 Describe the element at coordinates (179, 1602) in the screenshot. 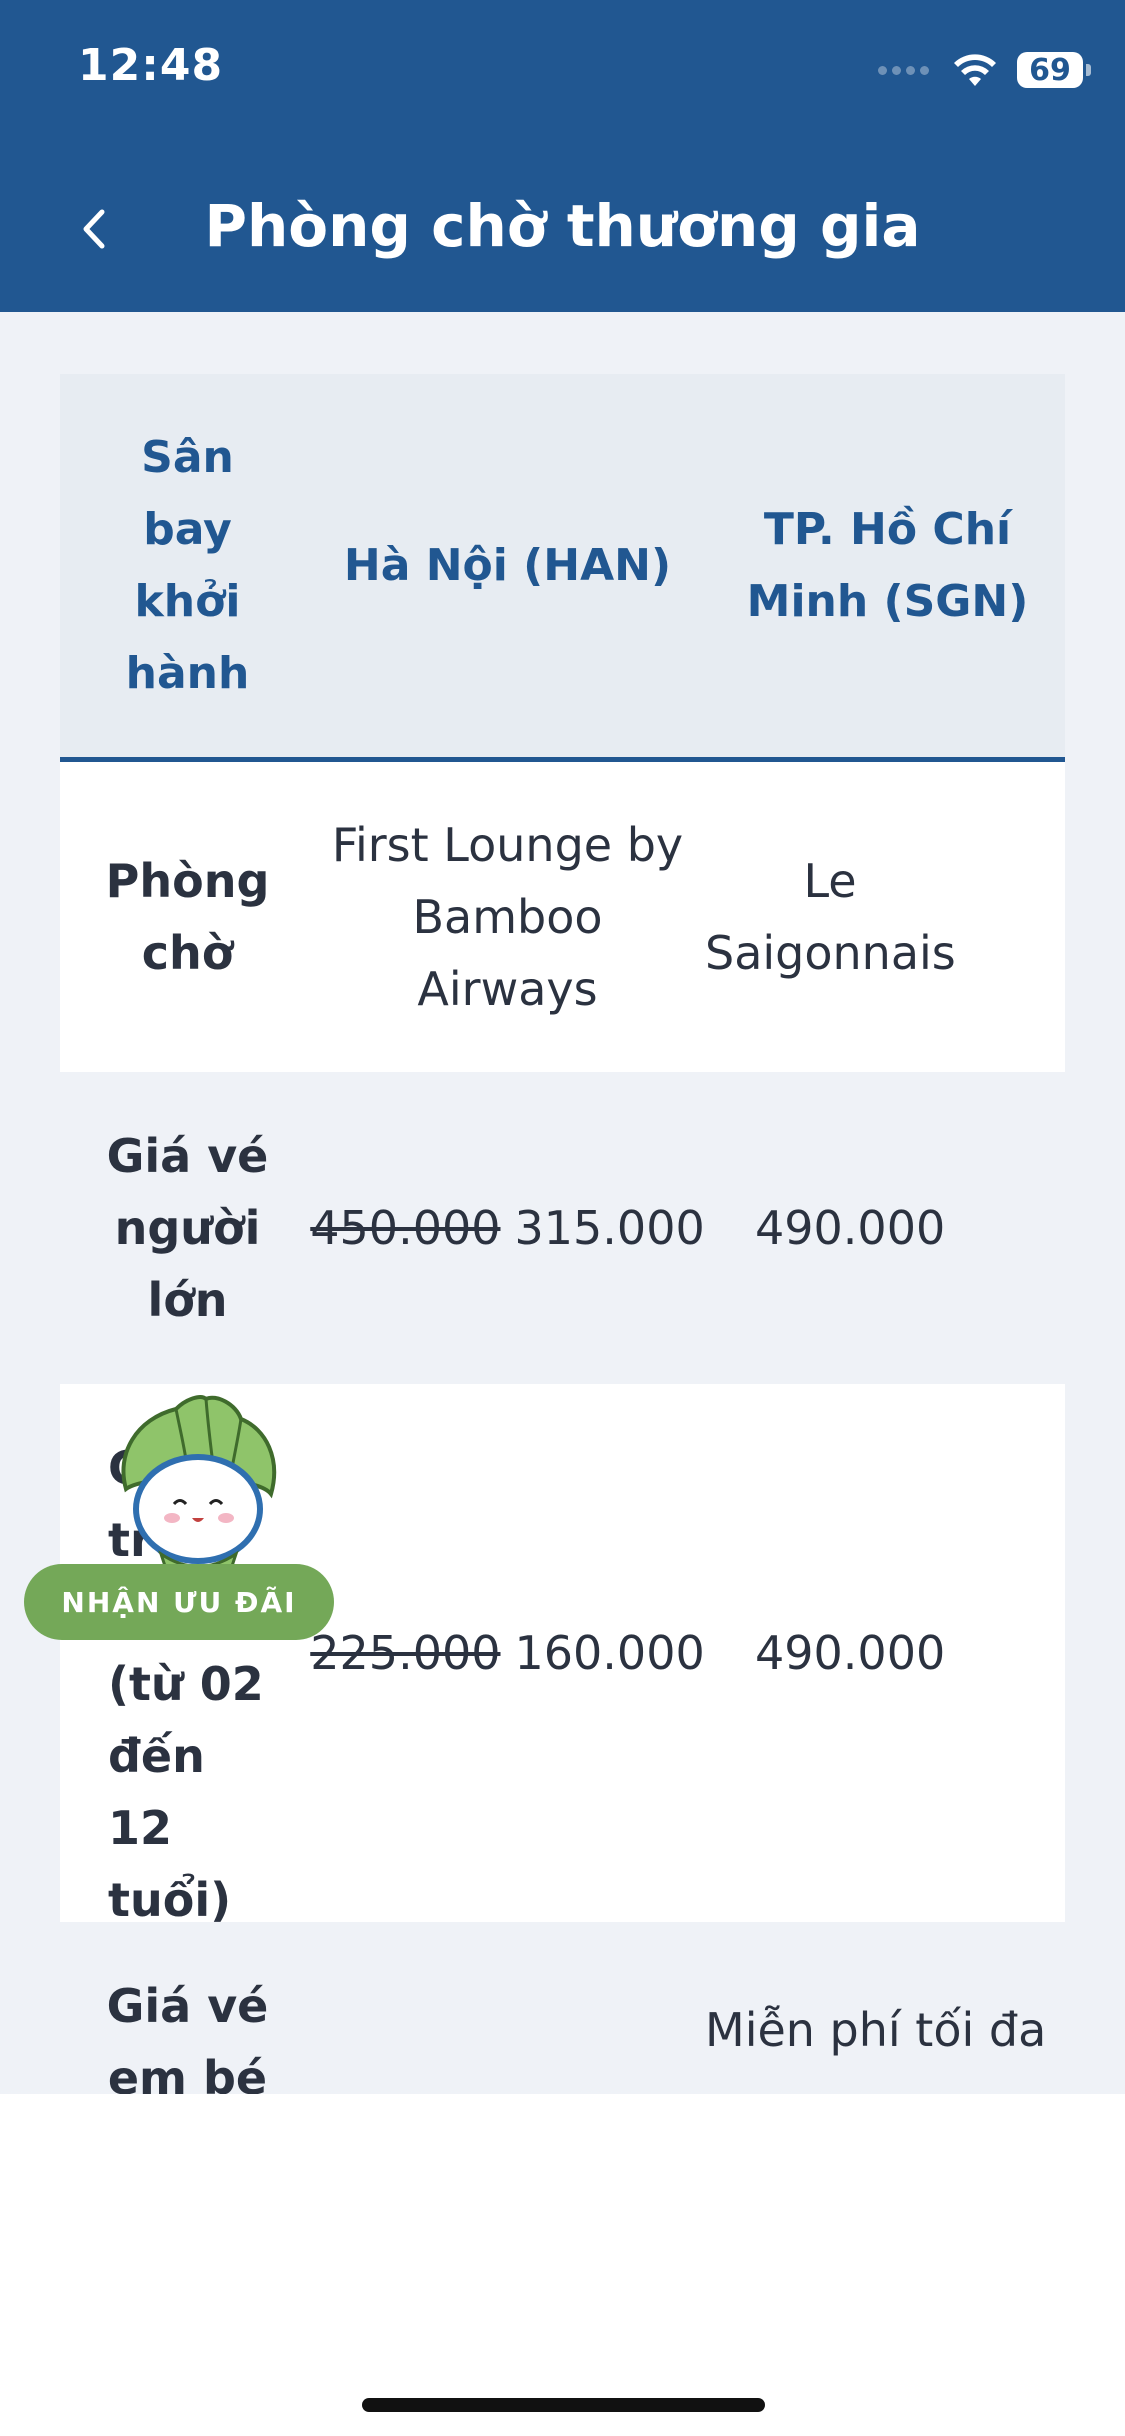

I see `get-offer-button: NHẬN ƯU ĐÃI` at that location.